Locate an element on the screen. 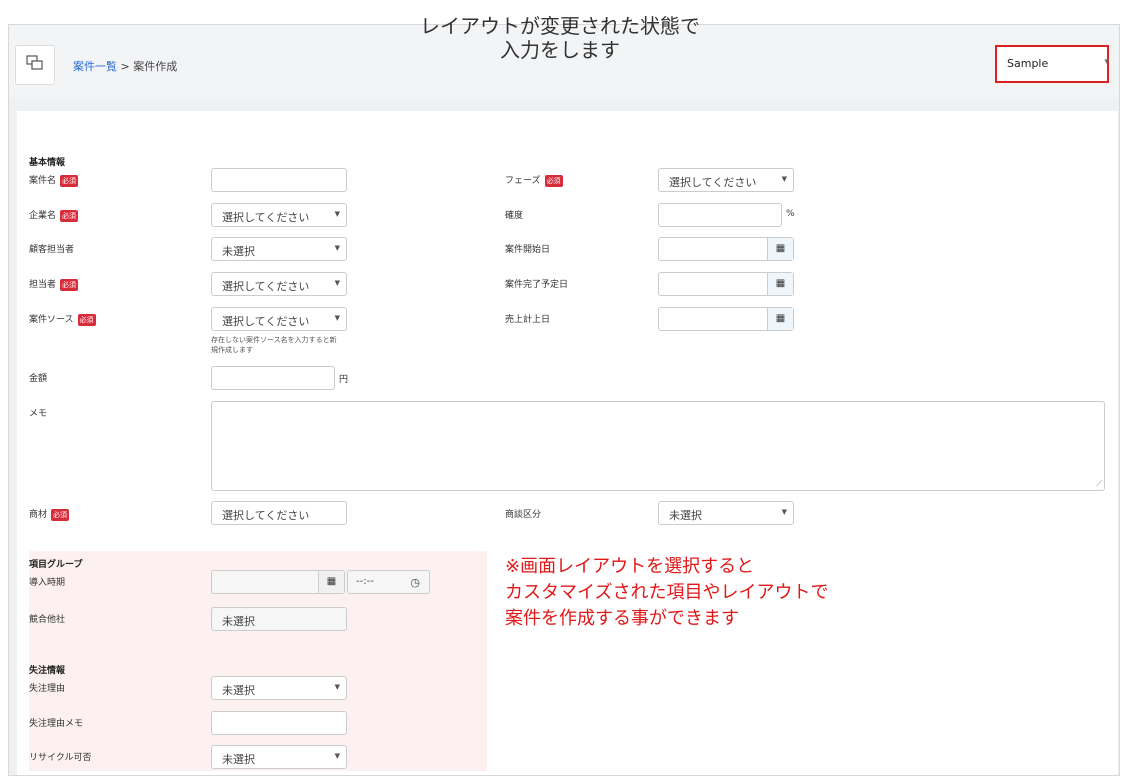 The width and height of the screenshot is (1132, 784). label-text: フェーズ is located at coordinates (523, 181).